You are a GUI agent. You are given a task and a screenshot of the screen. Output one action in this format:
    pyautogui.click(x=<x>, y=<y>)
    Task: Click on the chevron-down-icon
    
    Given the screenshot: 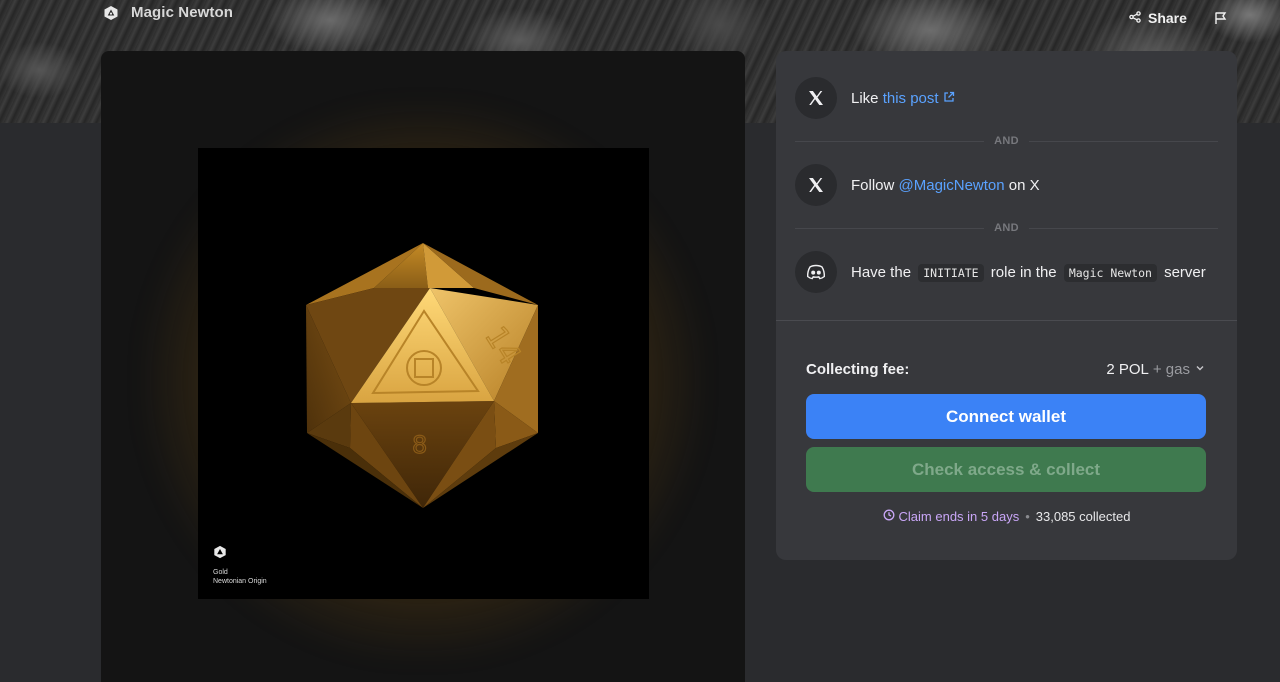 What is the action you would take?
    pyautogui.click(x=1200, y=369)
    